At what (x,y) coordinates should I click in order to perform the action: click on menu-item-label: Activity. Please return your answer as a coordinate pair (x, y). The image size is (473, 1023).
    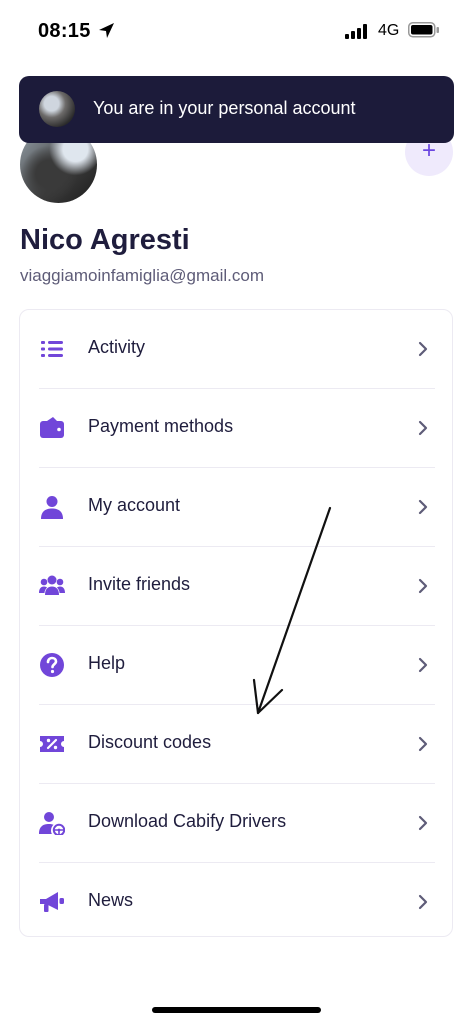
    Looking at the image, I should click on (117, 347).